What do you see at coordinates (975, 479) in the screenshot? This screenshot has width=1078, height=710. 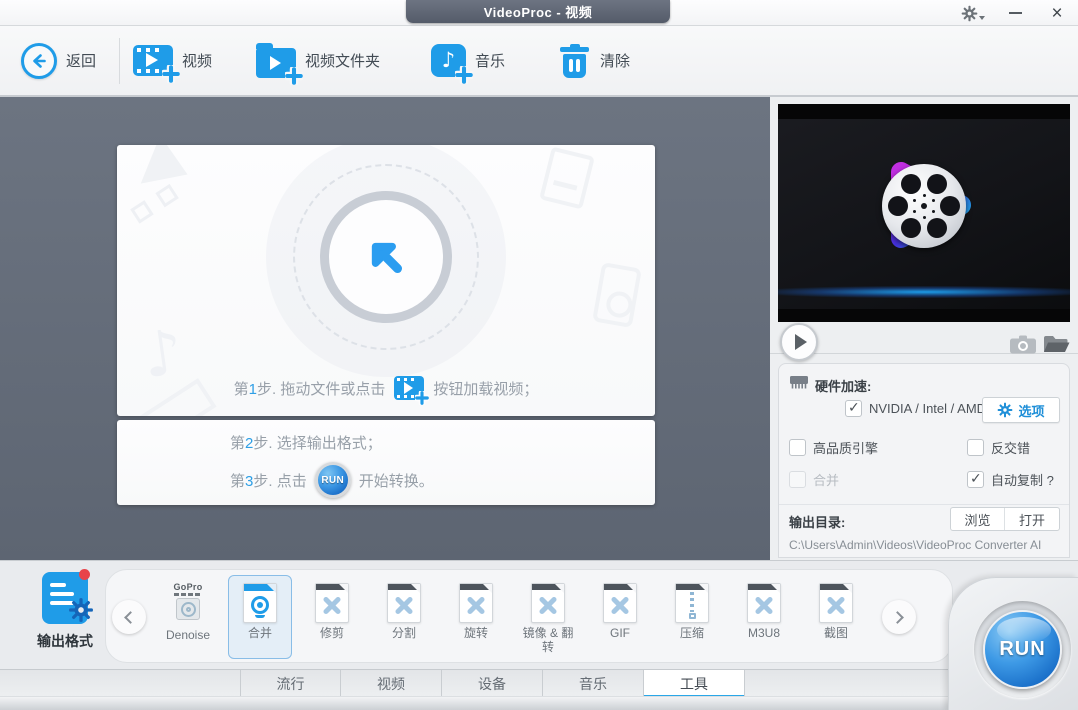 I see `auto-copy-checkbox` at bounding box center [975, 479].